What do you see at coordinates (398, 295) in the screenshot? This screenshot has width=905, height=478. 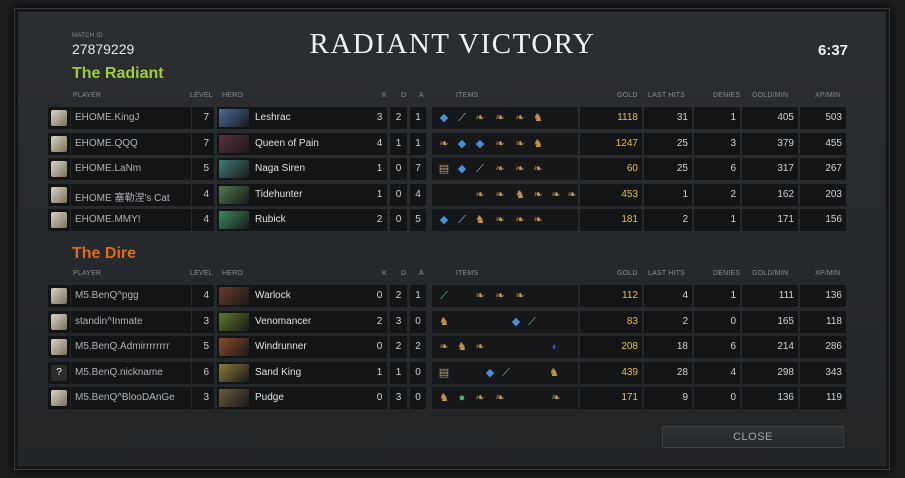 I see `deaths-value: 2` at bounding box center [398, 295].